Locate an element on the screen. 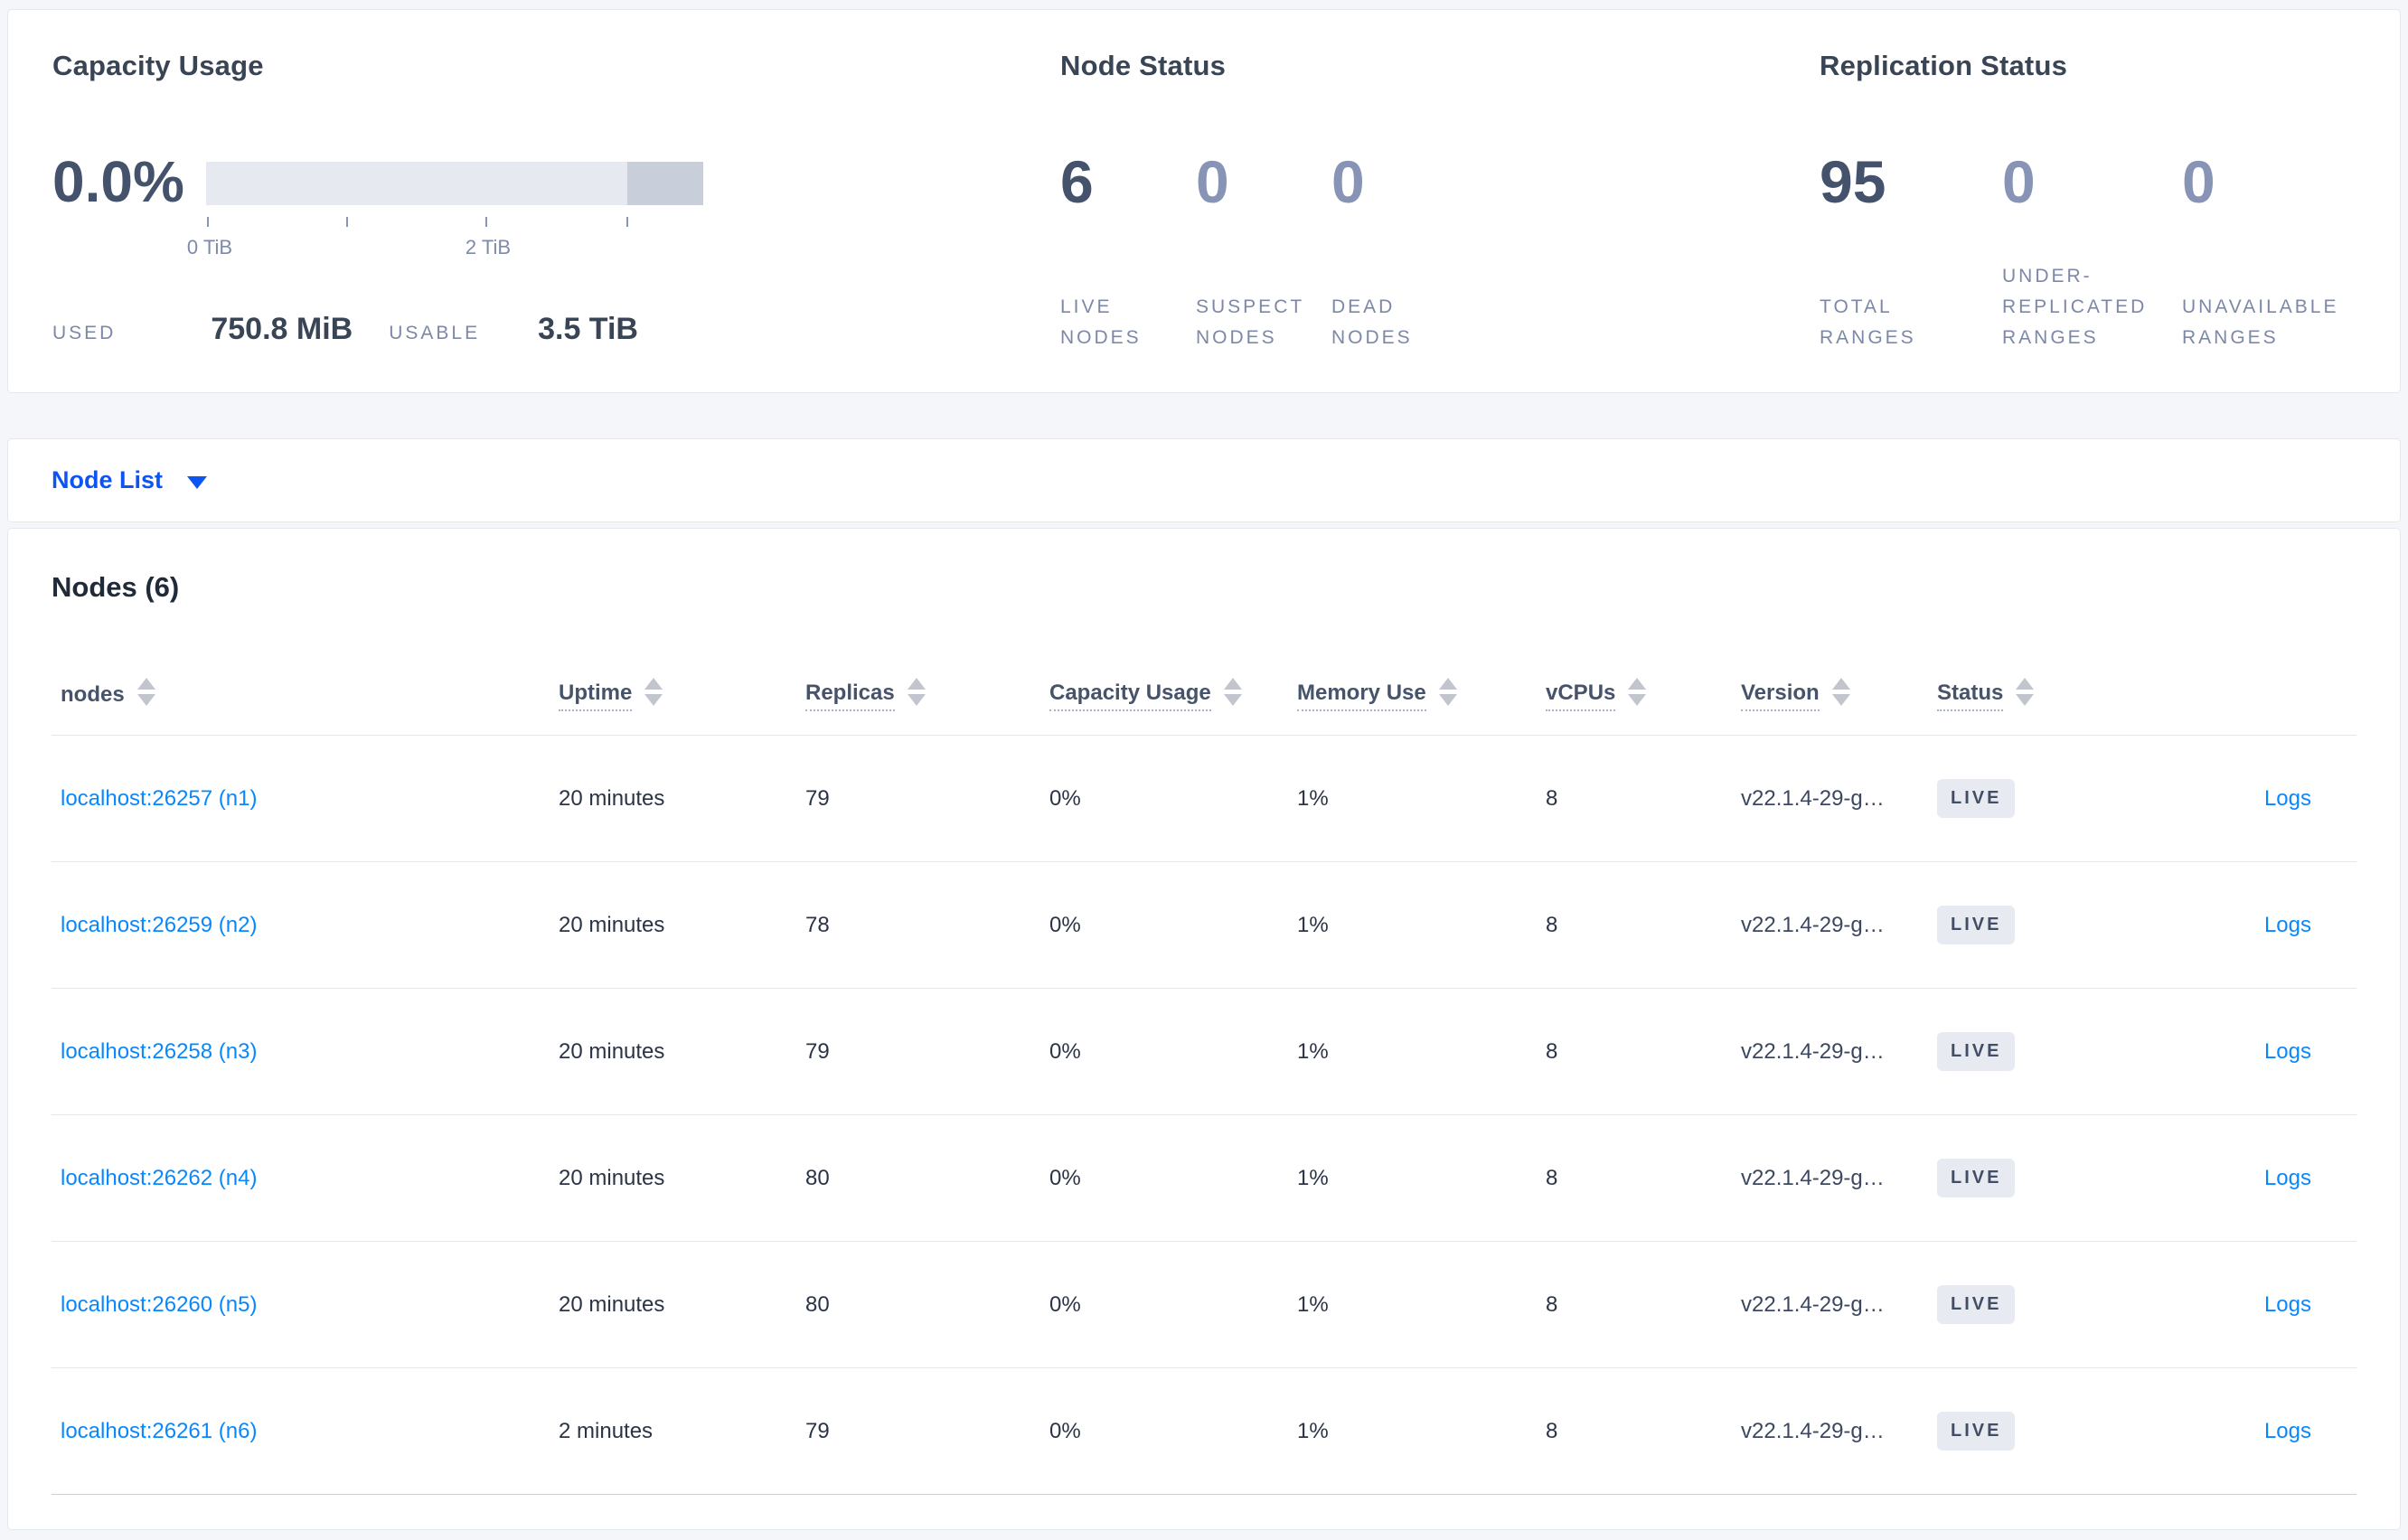 The width and height of the screenshot is (2408, 1540). node-address-link: localhost:26259 (n2) is located at coordinates (159, 925).